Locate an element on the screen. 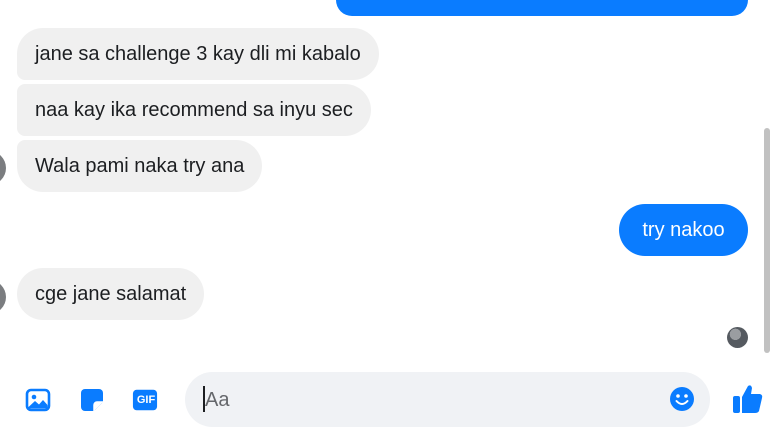 The width and height of the screenshot is (770, 427). text-caret is located at coordinates (204, 399).